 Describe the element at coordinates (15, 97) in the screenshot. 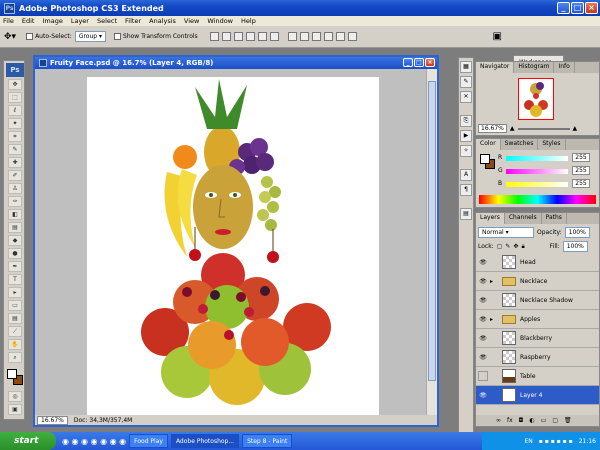

I see `marquee-tool-icon: ⬚` at that location.